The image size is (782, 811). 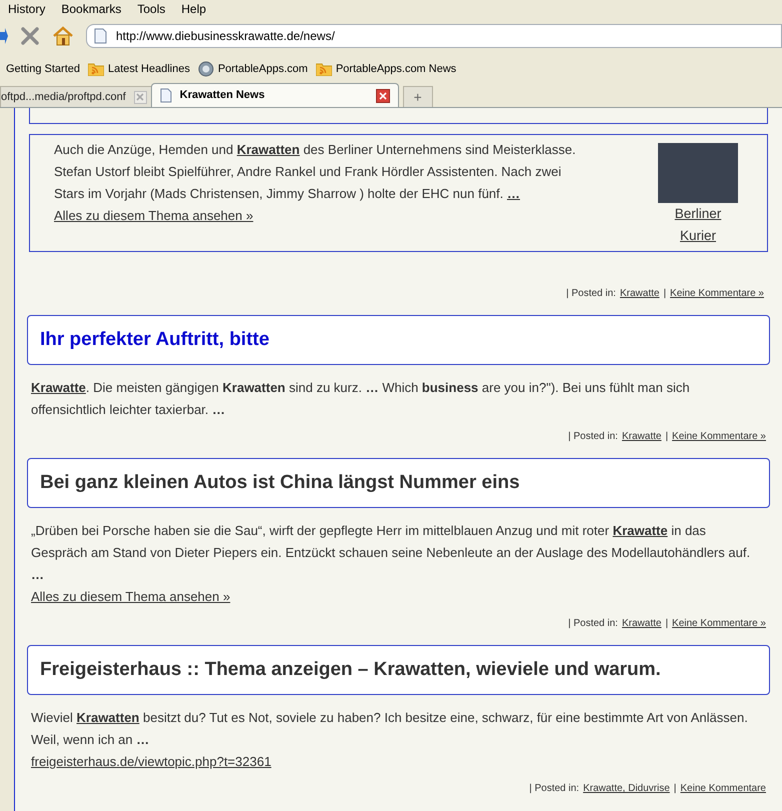 What do you see at coordinates (130, 596) in the screenshot?
I see `post-link: Alles zu diesem Thema ansehen »` at bounding box center [130, 596].